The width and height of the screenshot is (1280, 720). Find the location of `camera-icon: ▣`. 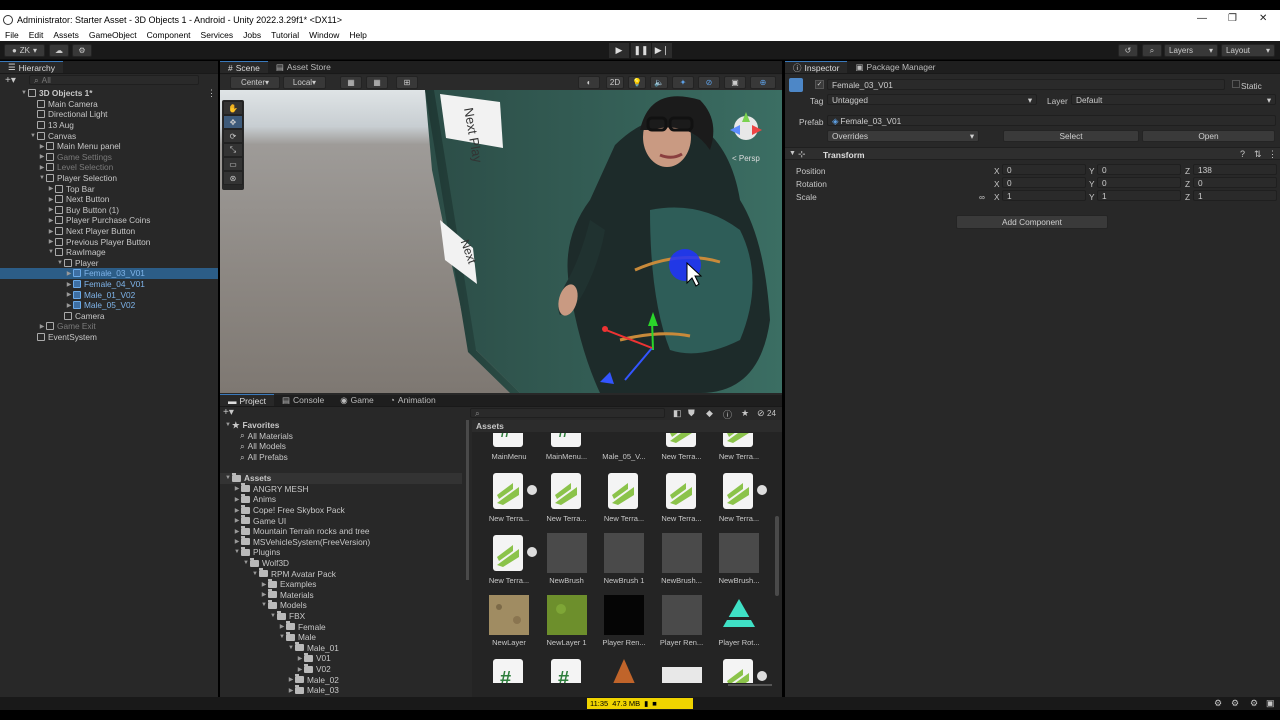

camera-icon: ▣ is located at coordinates (735, 82).